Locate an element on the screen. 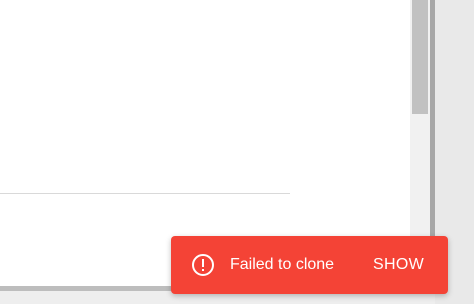 The height and width of the screenshot is (304, 474). error-icon is located at coordinates (203, 265).